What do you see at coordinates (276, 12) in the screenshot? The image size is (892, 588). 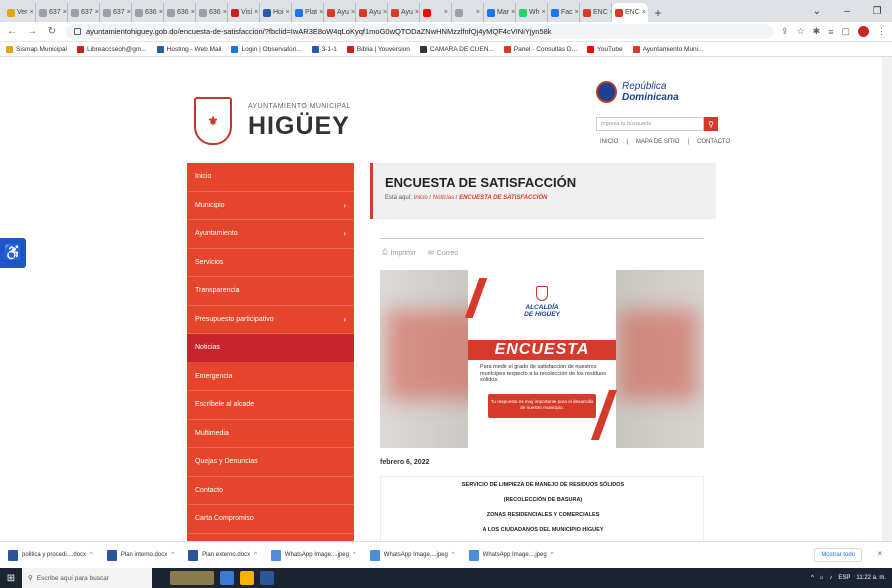 I see `browser-tab: Hoi ×` at bounding box center [276, 12].